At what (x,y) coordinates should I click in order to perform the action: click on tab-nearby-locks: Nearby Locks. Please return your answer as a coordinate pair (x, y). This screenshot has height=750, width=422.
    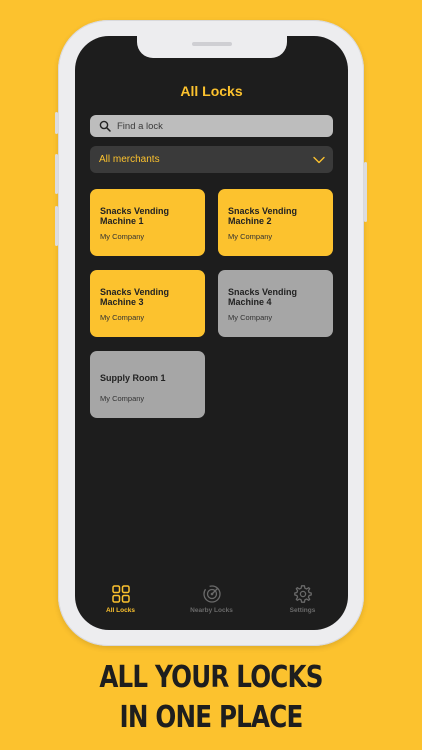
    Looking at the image, I should click on (212, 598).